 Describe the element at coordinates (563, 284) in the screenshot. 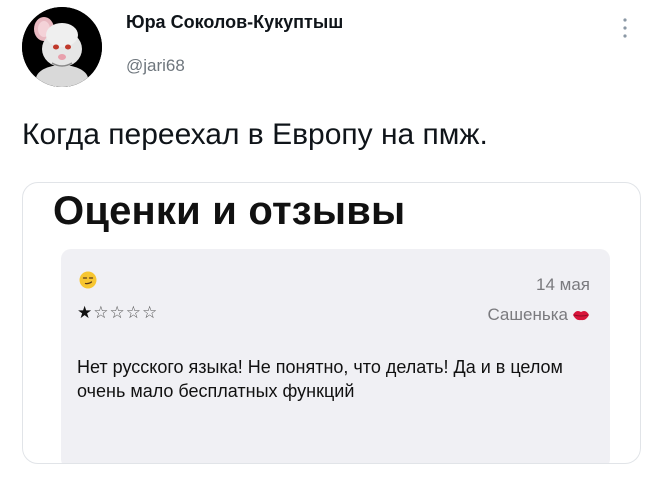

I see `review-date: 14 мая` at that location.